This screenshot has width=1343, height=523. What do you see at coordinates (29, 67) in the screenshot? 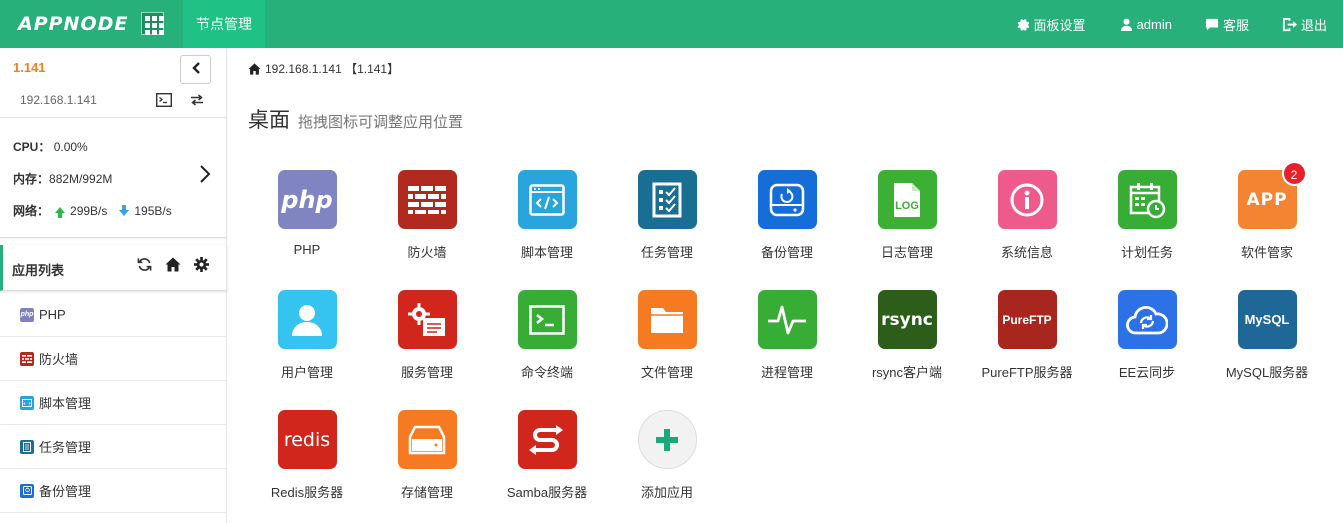
I see `node-name: 1.141` at bounding box center [29, 67].